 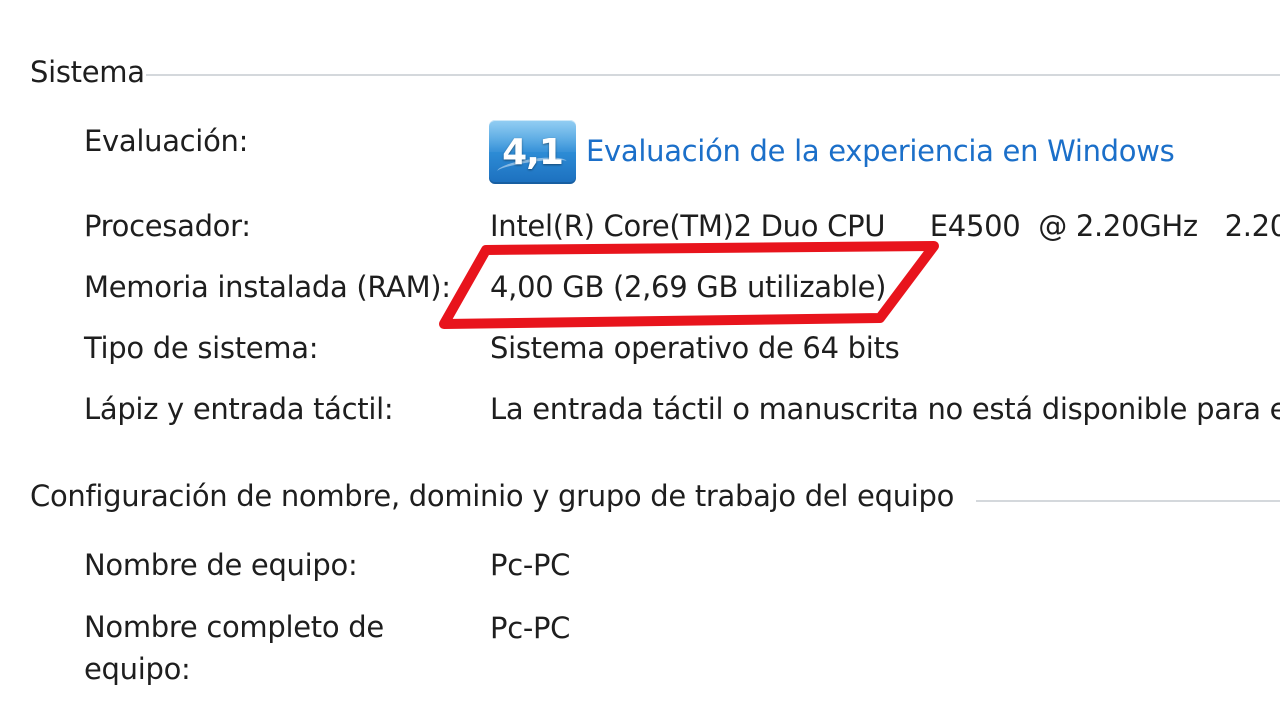 I want to click on pen-touch-label: Lápiz y entrada táctil:, so click(x=239, y=409).